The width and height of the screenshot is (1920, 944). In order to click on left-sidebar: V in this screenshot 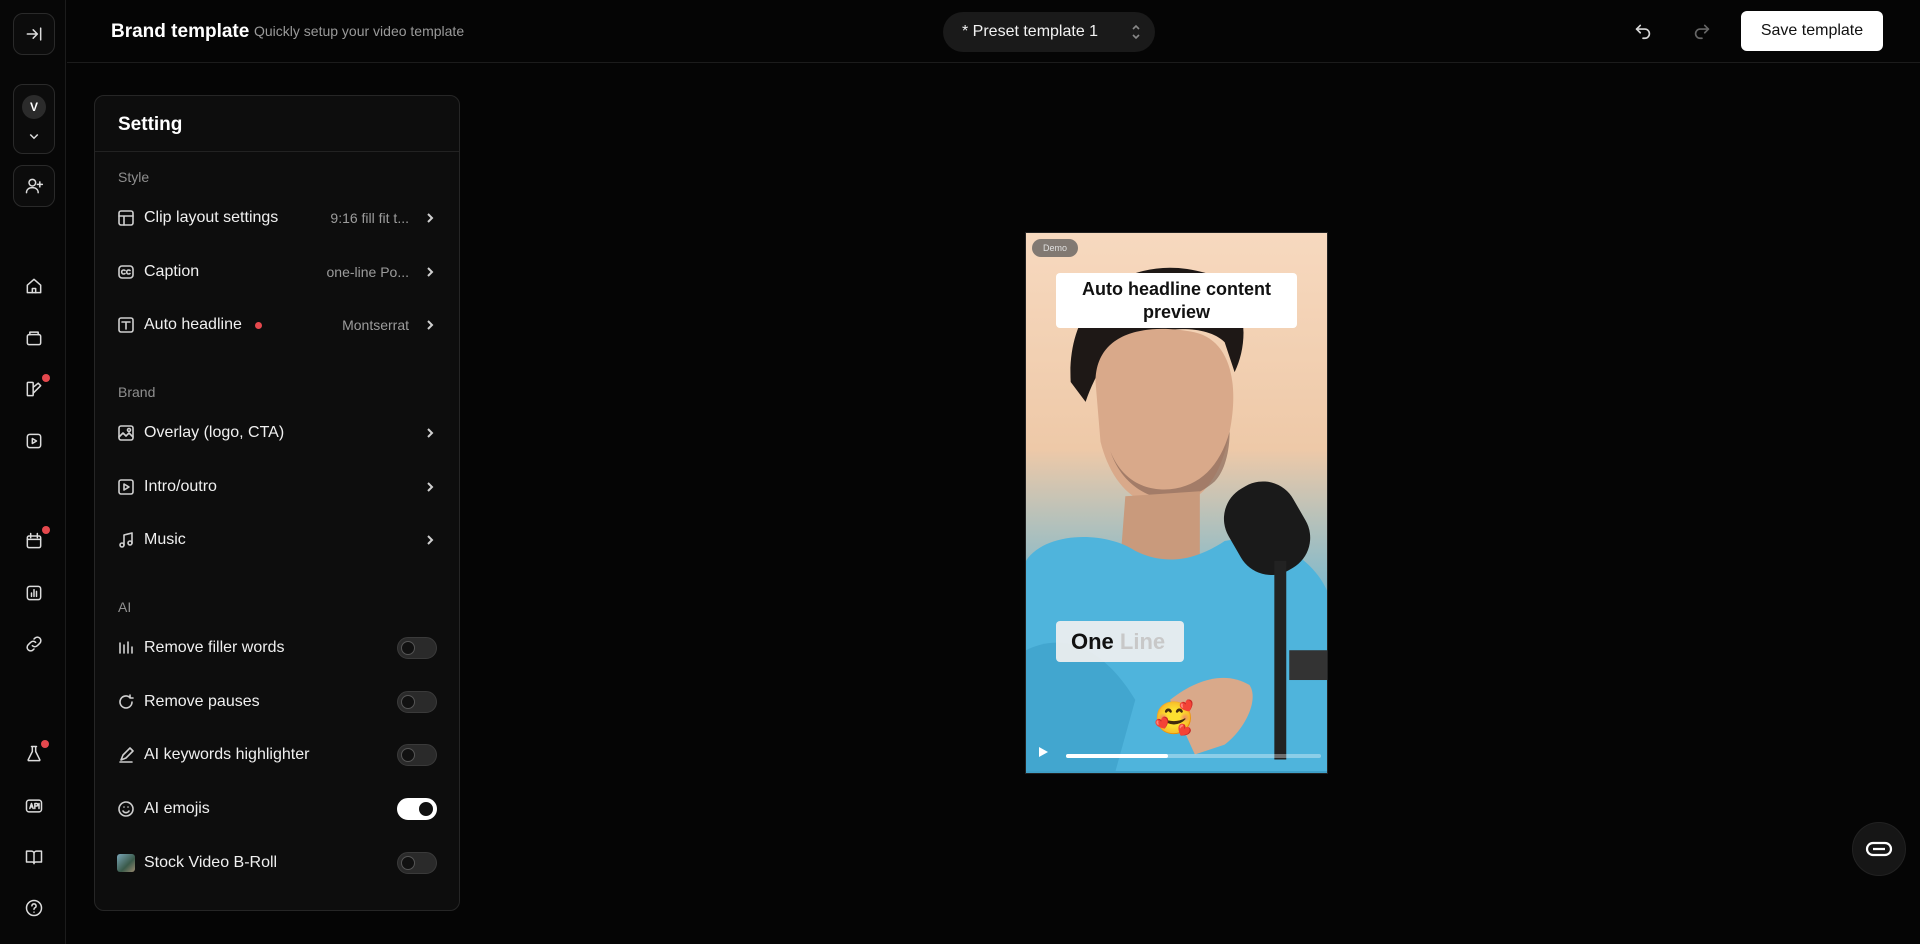, I will do `click(33, 472)`.